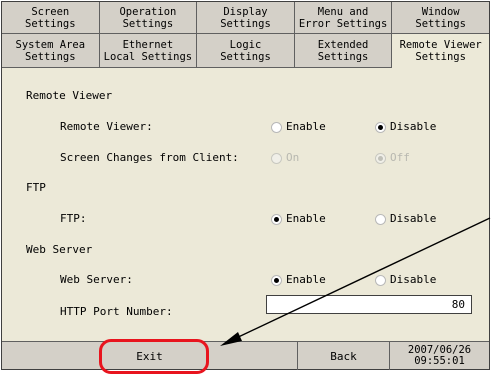 The height and width of the screenshot is (374, 492). I want to click on time-text: 09:55:01, so click(439, 361).